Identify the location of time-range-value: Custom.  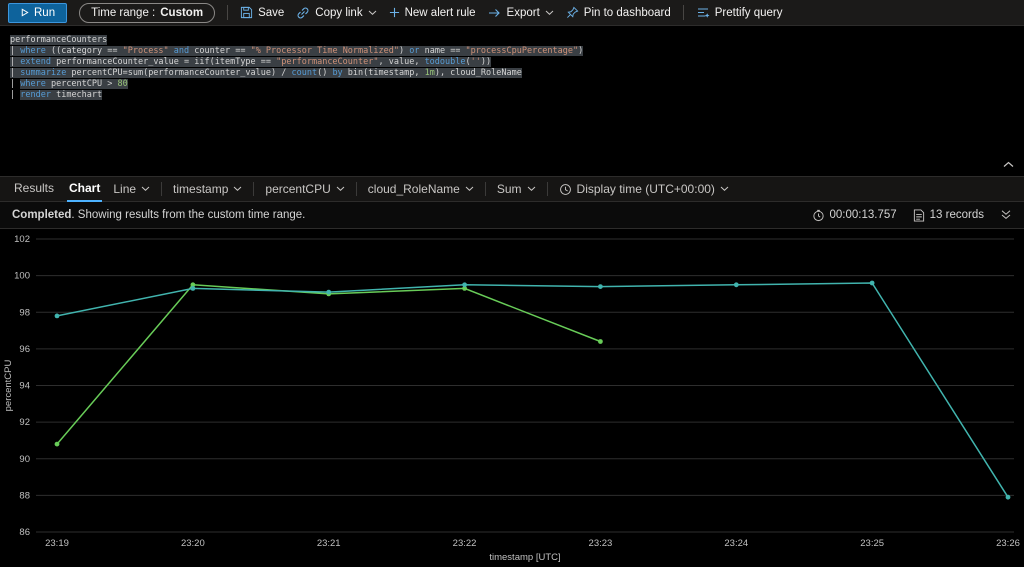
(182, 12).